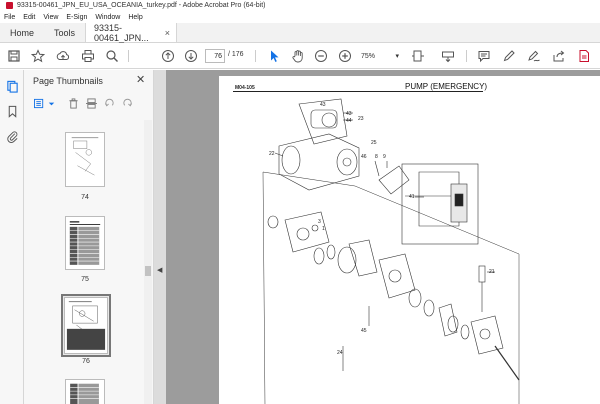 This screenshot has height=404, width=600. I want to click on tab-close-icon: ×, so click(167, 33).